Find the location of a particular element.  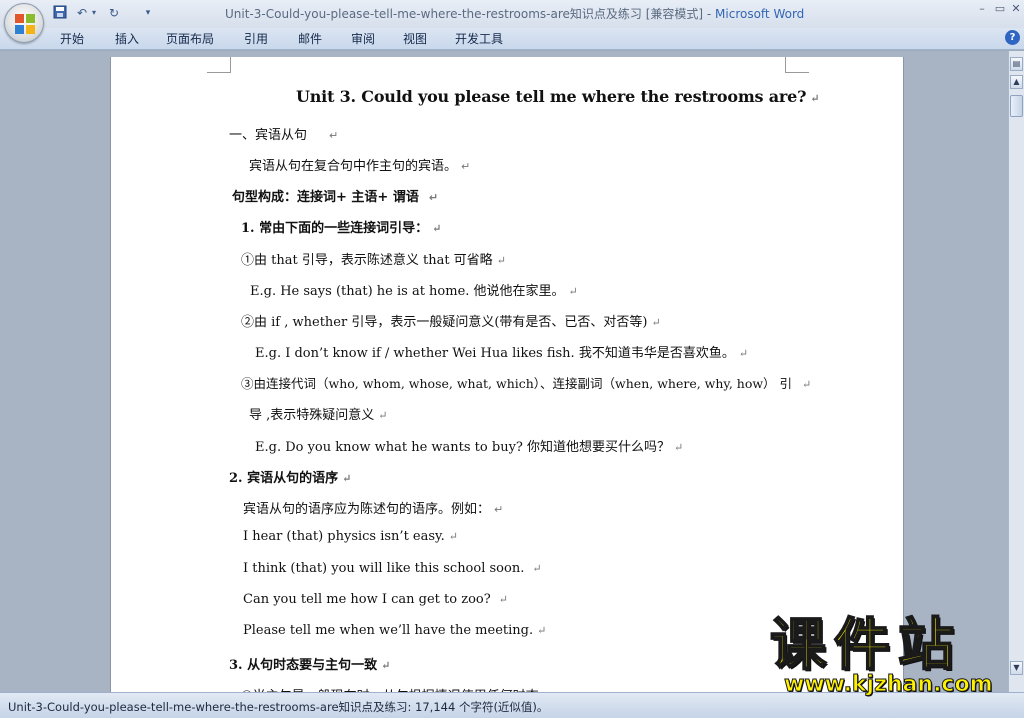

section-heading: 一、宾语从句 ↵ is located at coordinates (284, 135).